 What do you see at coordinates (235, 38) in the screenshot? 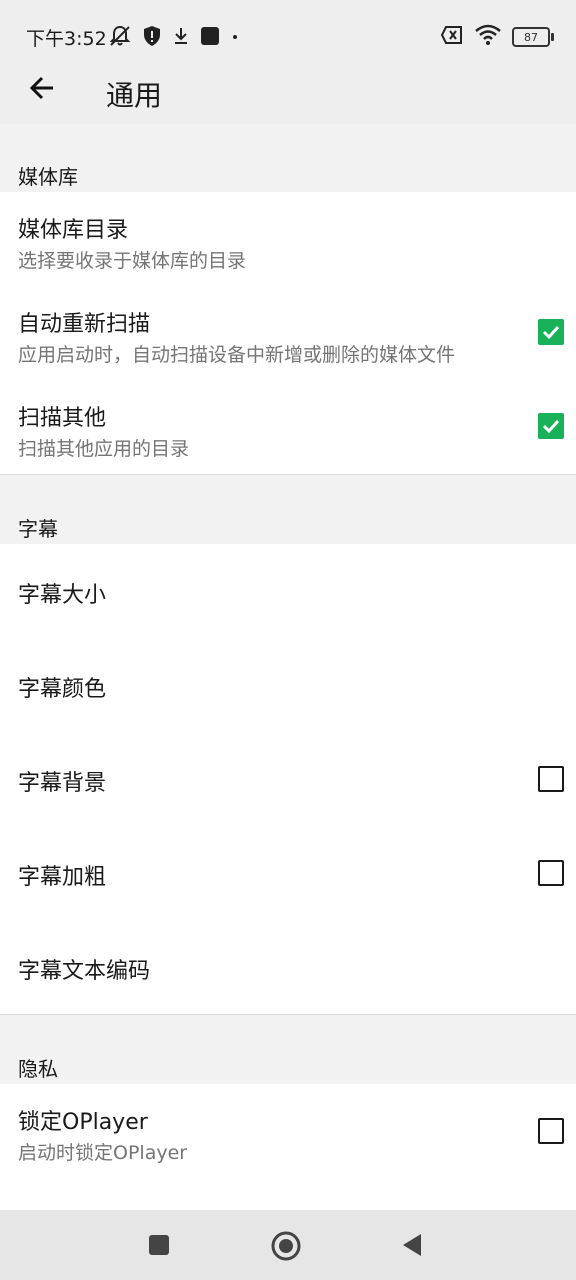
I see `dot-icon` at bounding box center [235, 38].